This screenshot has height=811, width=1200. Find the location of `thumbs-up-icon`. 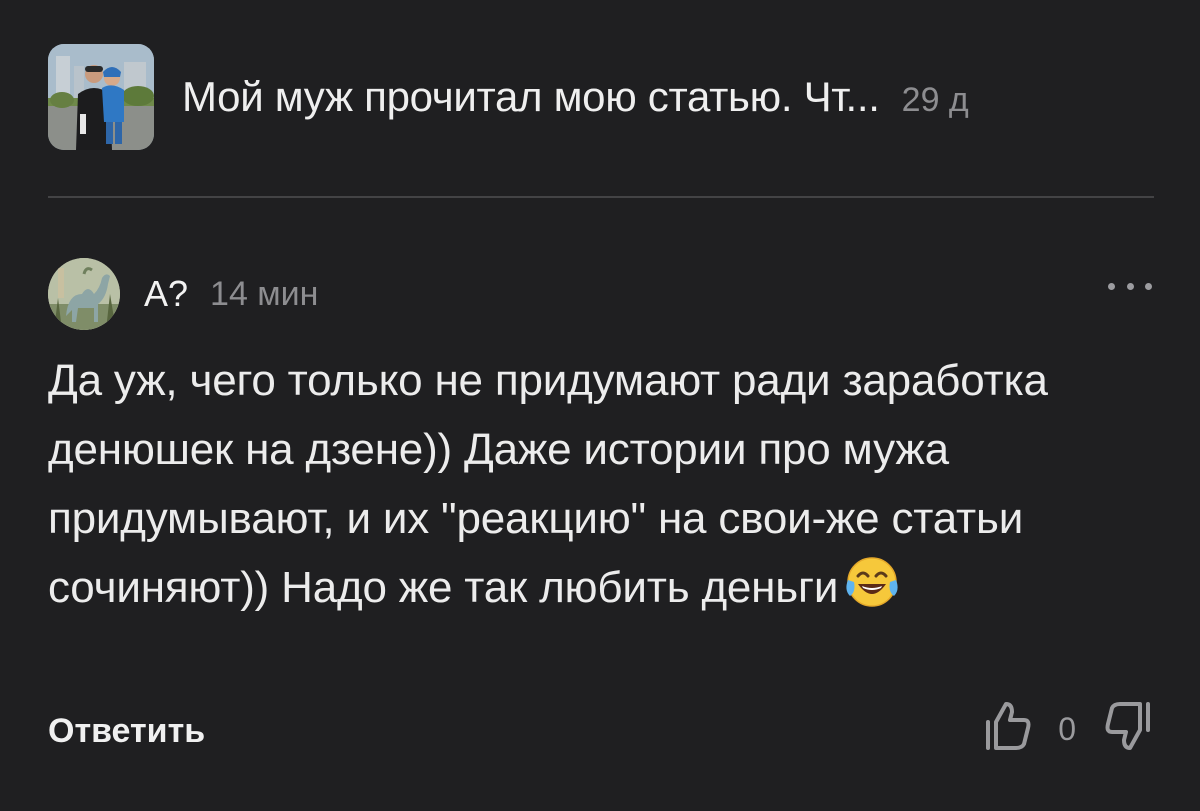

thumbs-up-icon is located at coordinates (1008, 726).